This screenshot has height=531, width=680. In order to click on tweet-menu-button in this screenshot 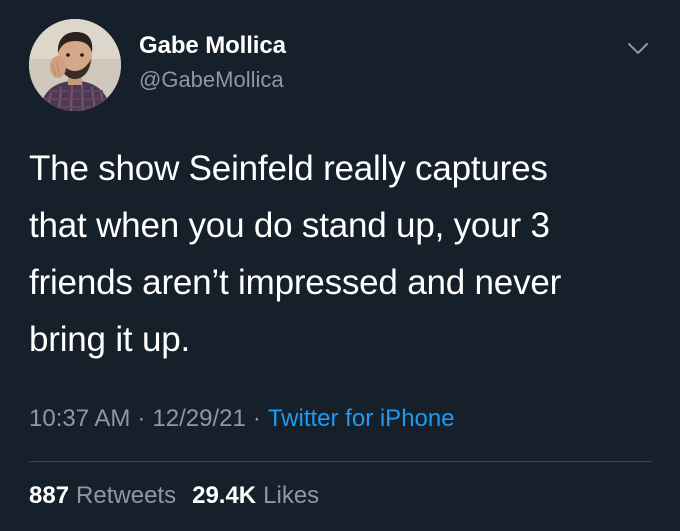, I will do `click(638, 49)`.